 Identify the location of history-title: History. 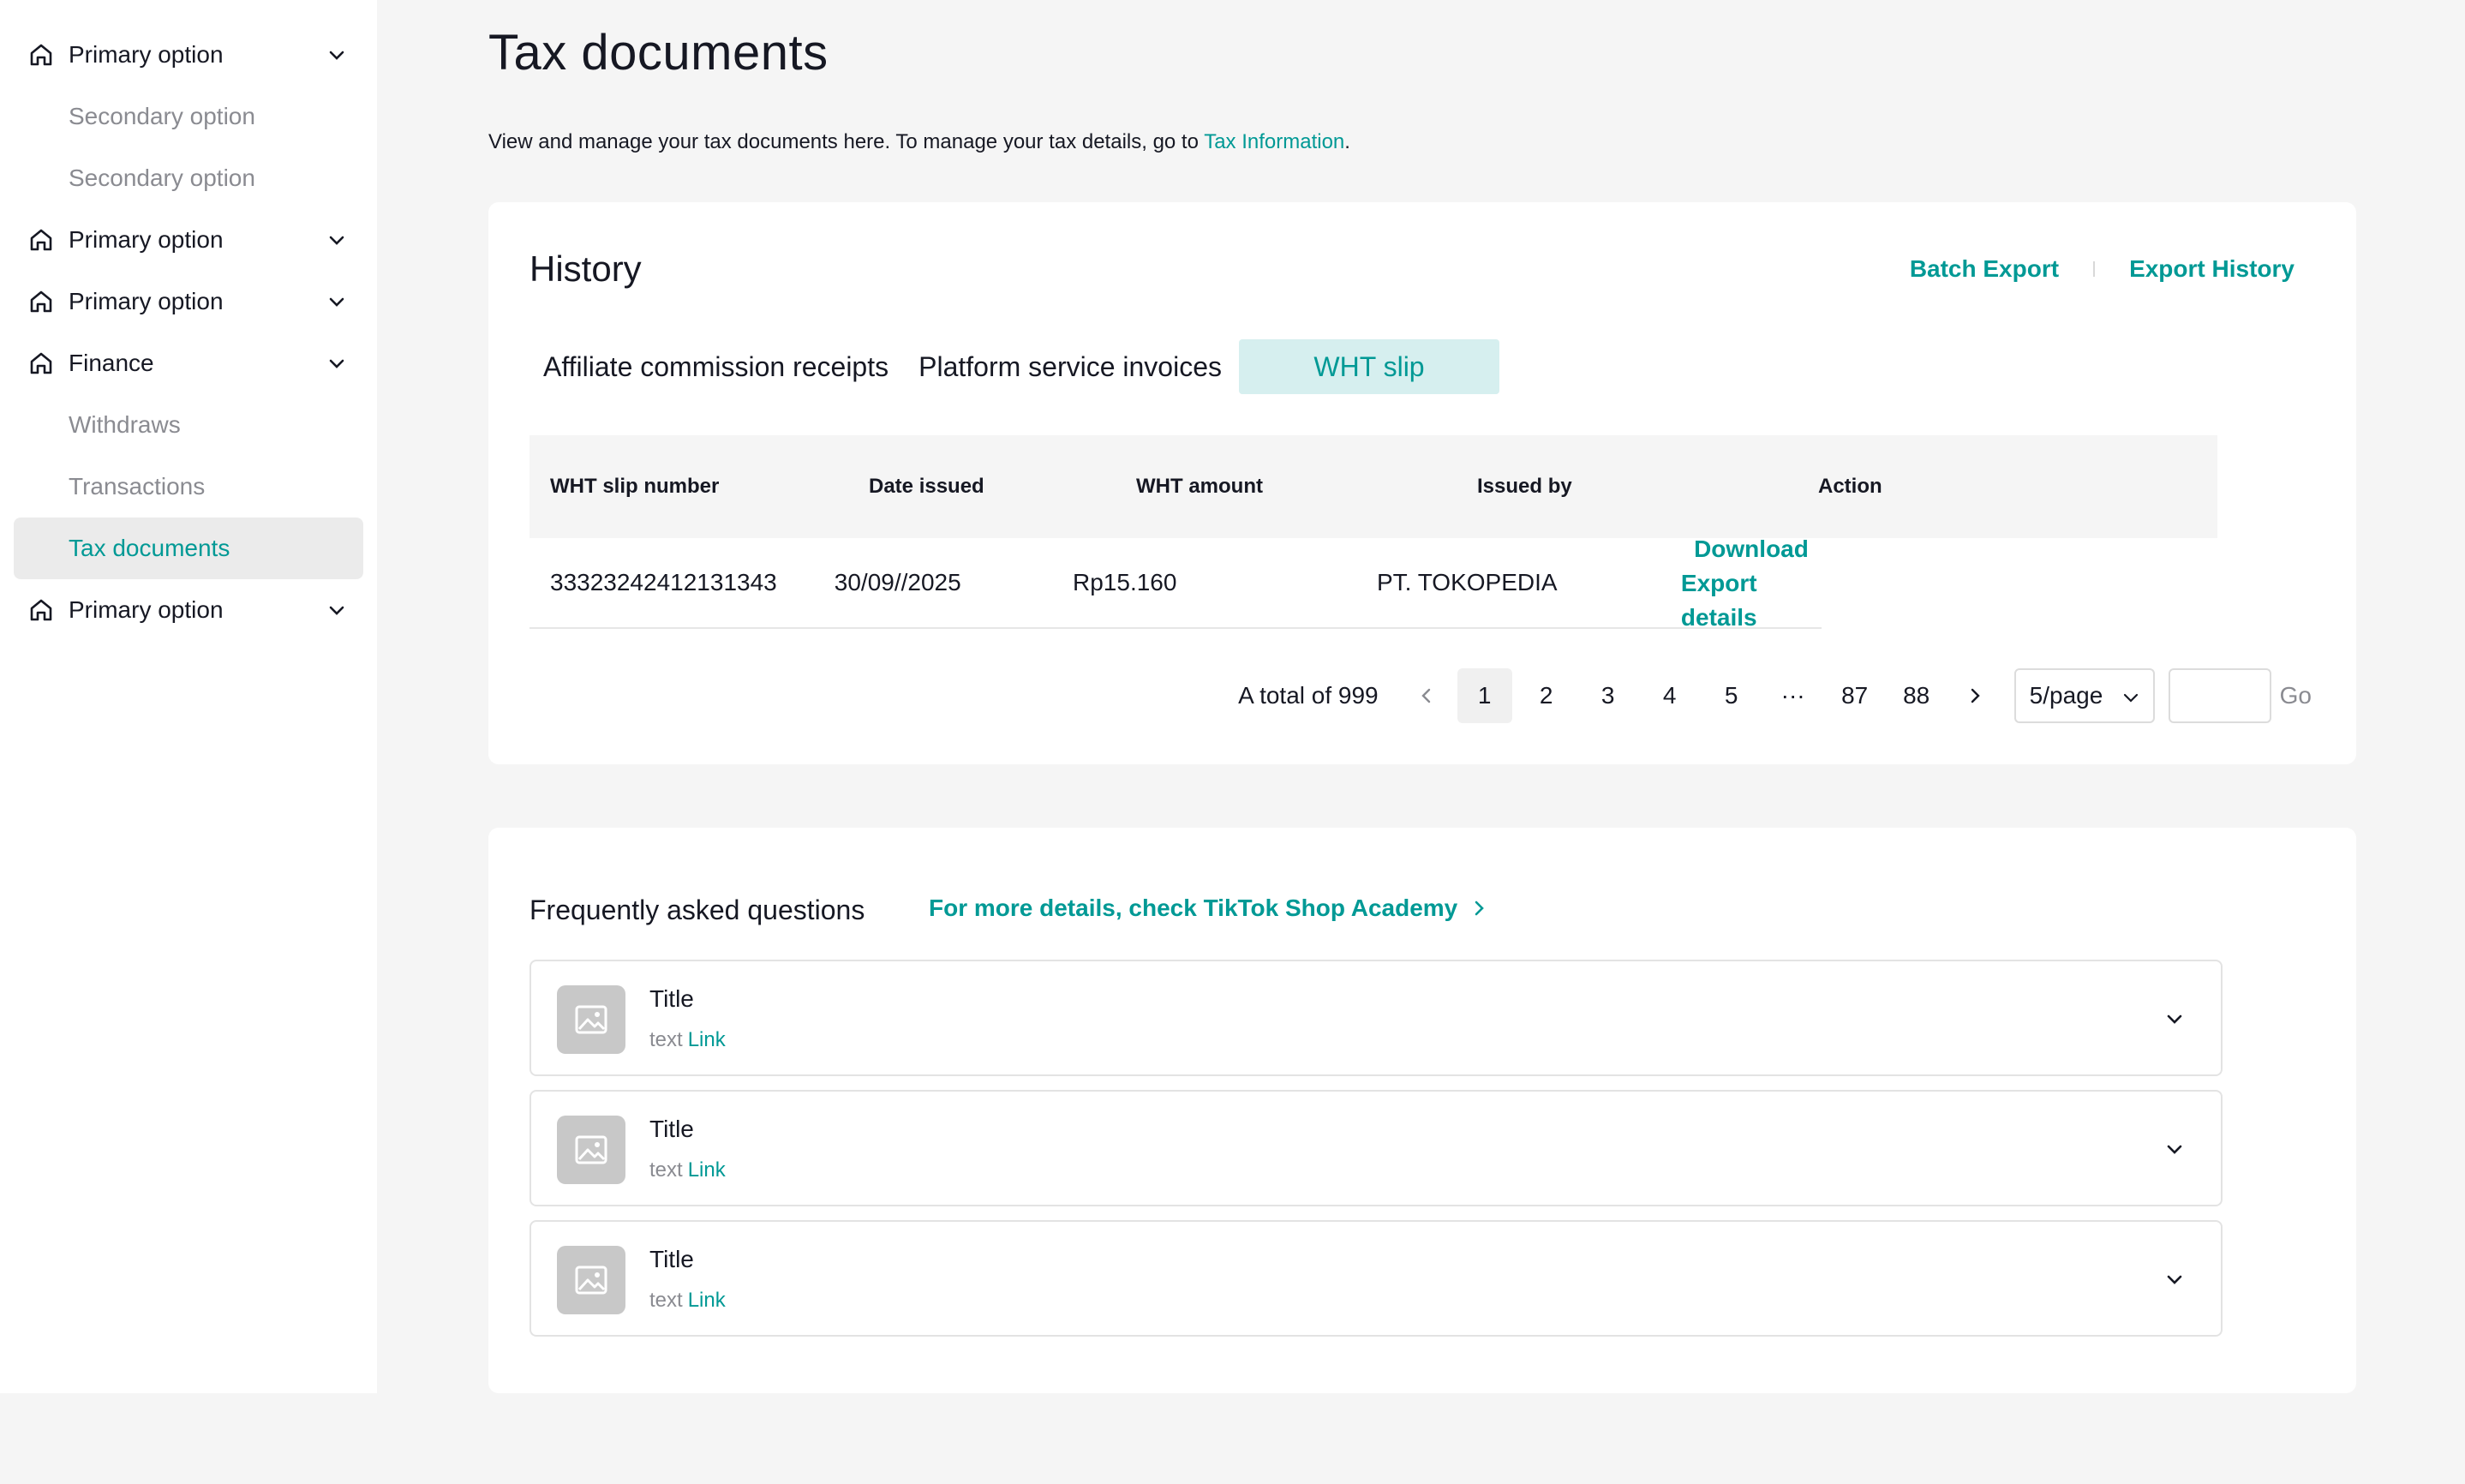
(585, 268).